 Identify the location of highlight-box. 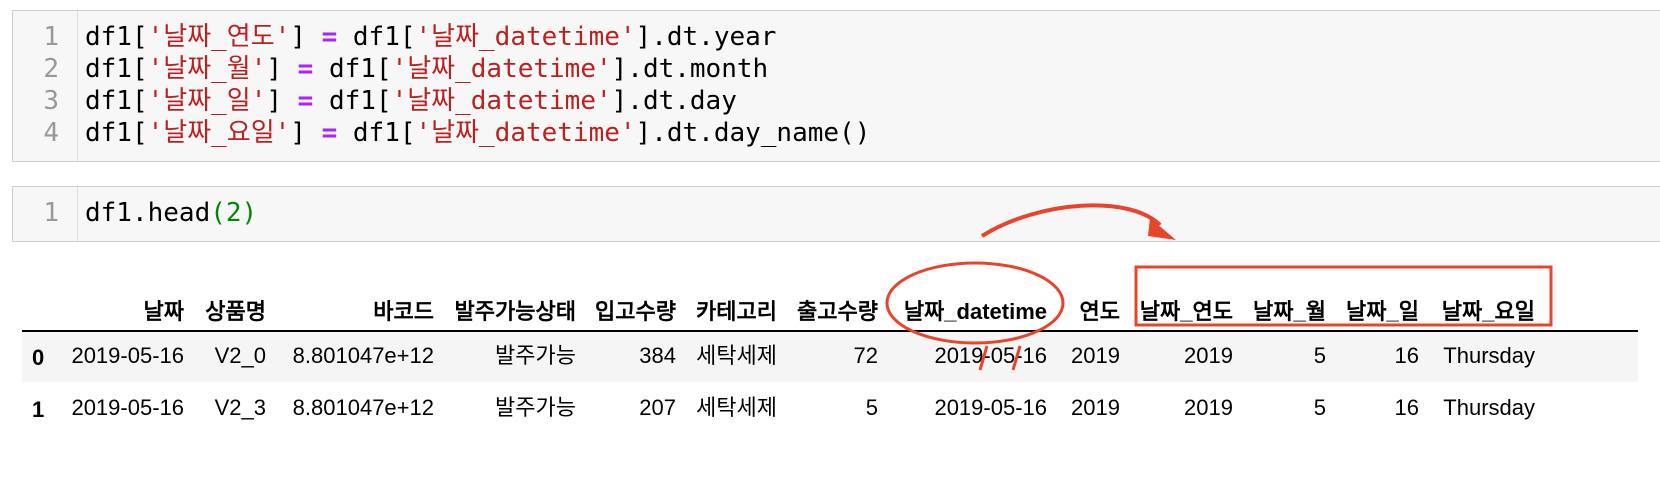
(1343, 296).